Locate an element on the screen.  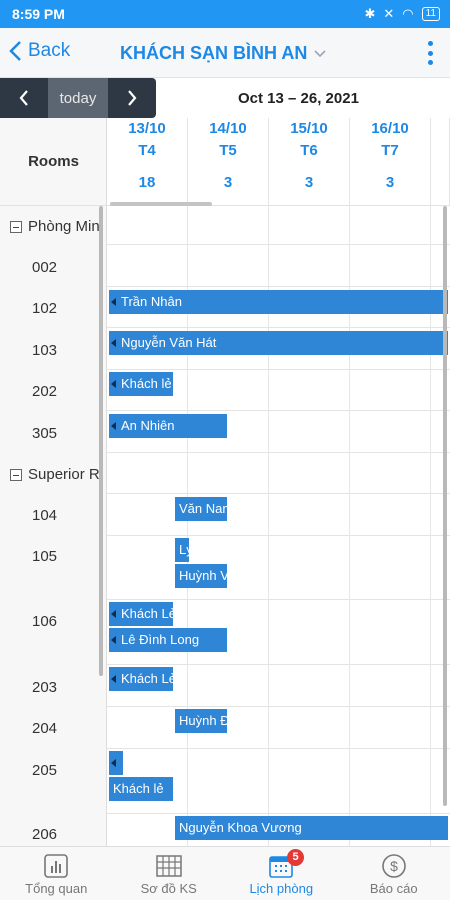
booking-label: Nguyễn Văn Hát is located at coordinates (169, 342).